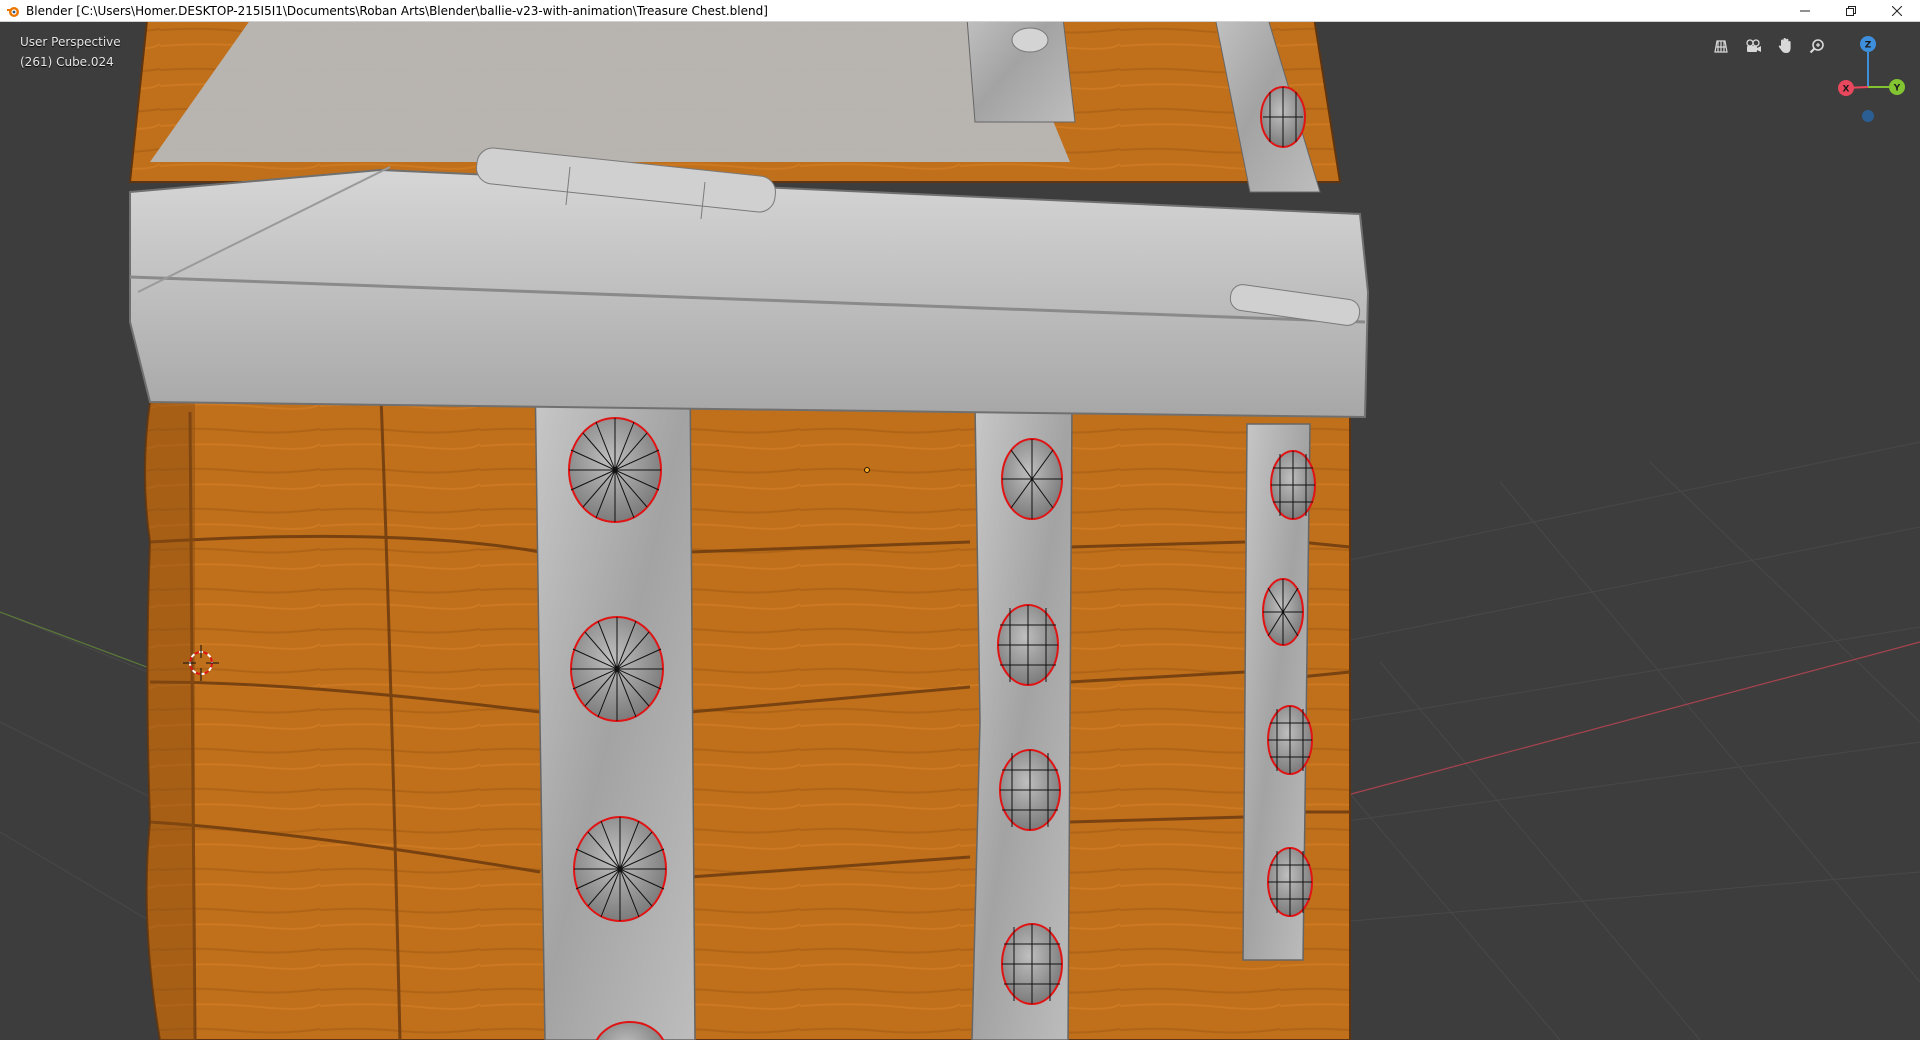  I want to click on pan-view-button, so click(1785, 46).